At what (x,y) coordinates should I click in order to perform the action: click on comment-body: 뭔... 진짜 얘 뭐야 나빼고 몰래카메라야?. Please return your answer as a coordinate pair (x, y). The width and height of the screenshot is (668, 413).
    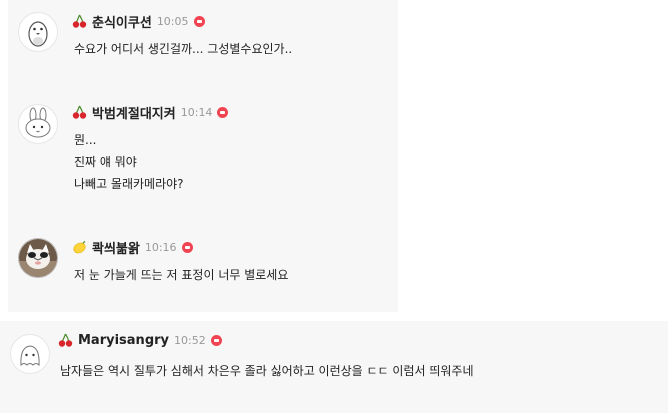
    Looking at the image, I should click on (129, 162).